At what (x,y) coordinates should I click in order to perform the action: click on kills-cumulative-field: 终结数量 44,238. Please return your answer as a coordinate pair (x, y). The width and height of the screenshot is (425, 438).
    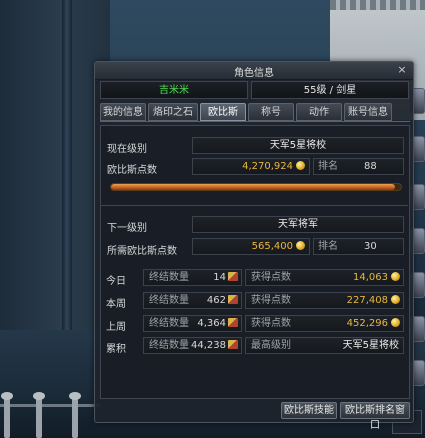
    Looking at the image, I should click on (192, 345).